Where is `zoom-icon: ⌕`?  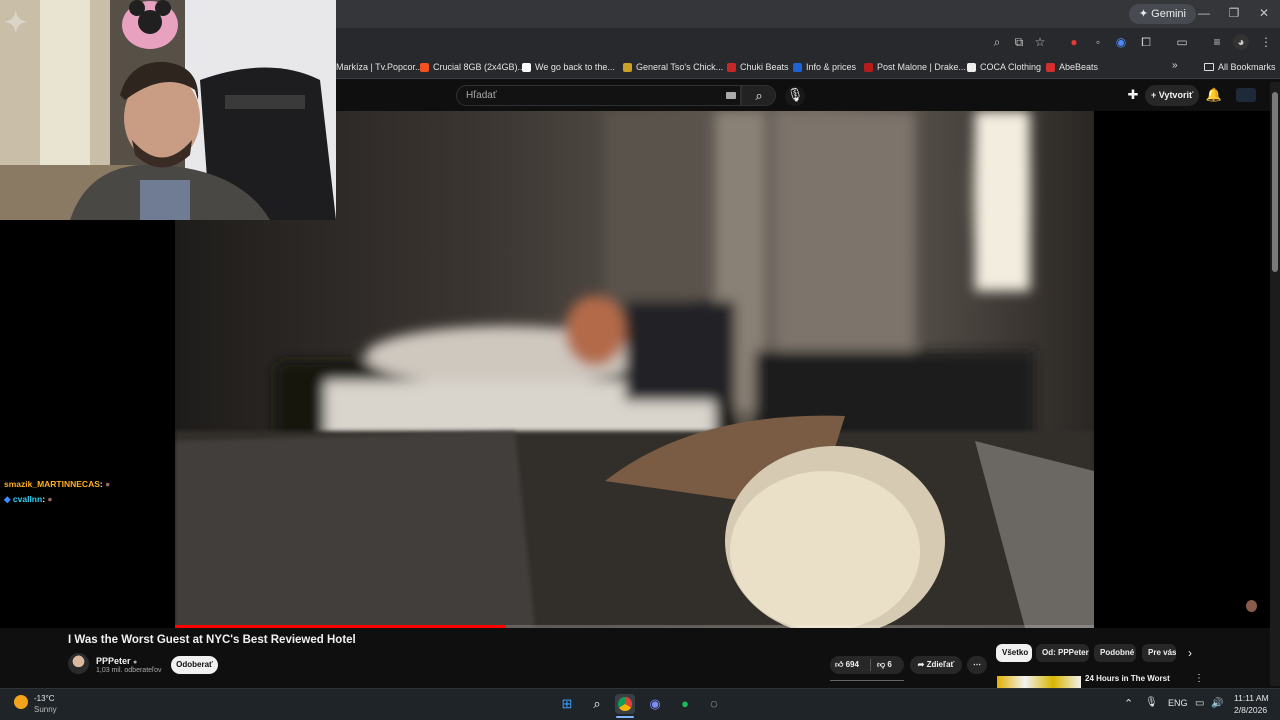 zoom-icon: ⌕ is located at coordinates (997, 42).